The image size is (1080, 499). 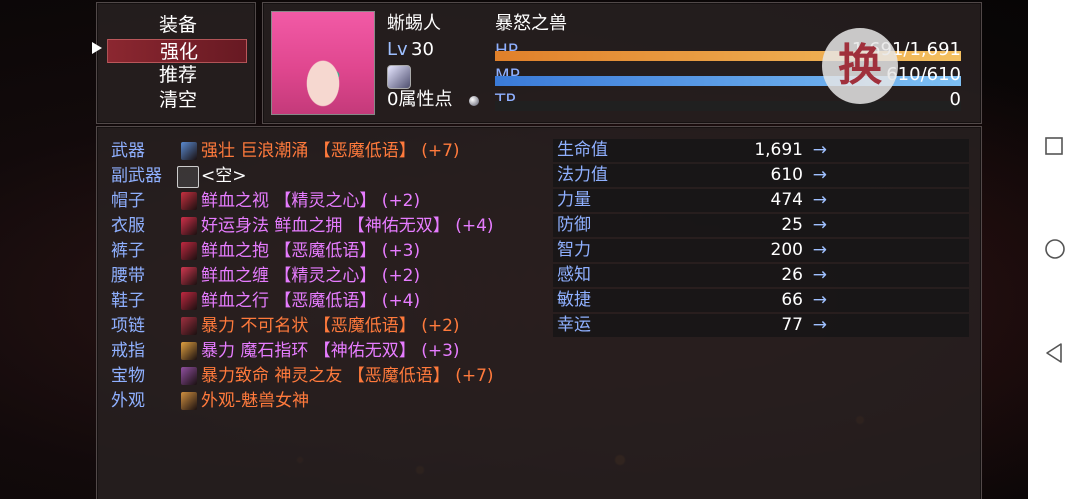 I want to click on param-value: 610, so click(x=786, y=175).